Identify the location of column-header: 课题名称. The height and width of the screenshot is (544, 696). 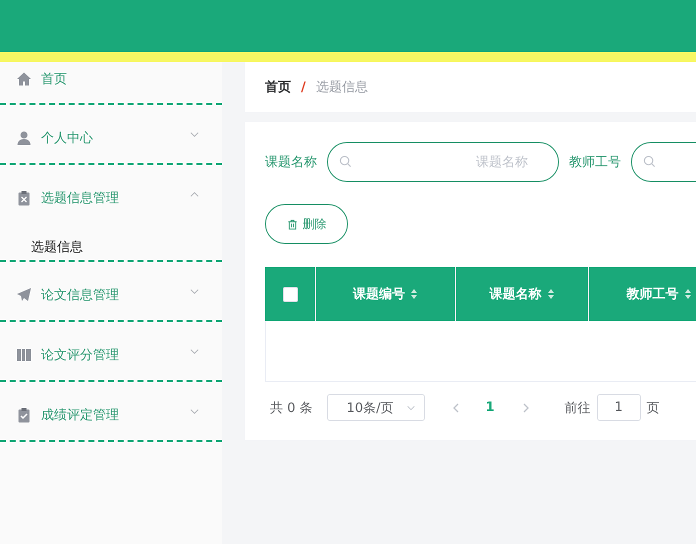
(522, 294).